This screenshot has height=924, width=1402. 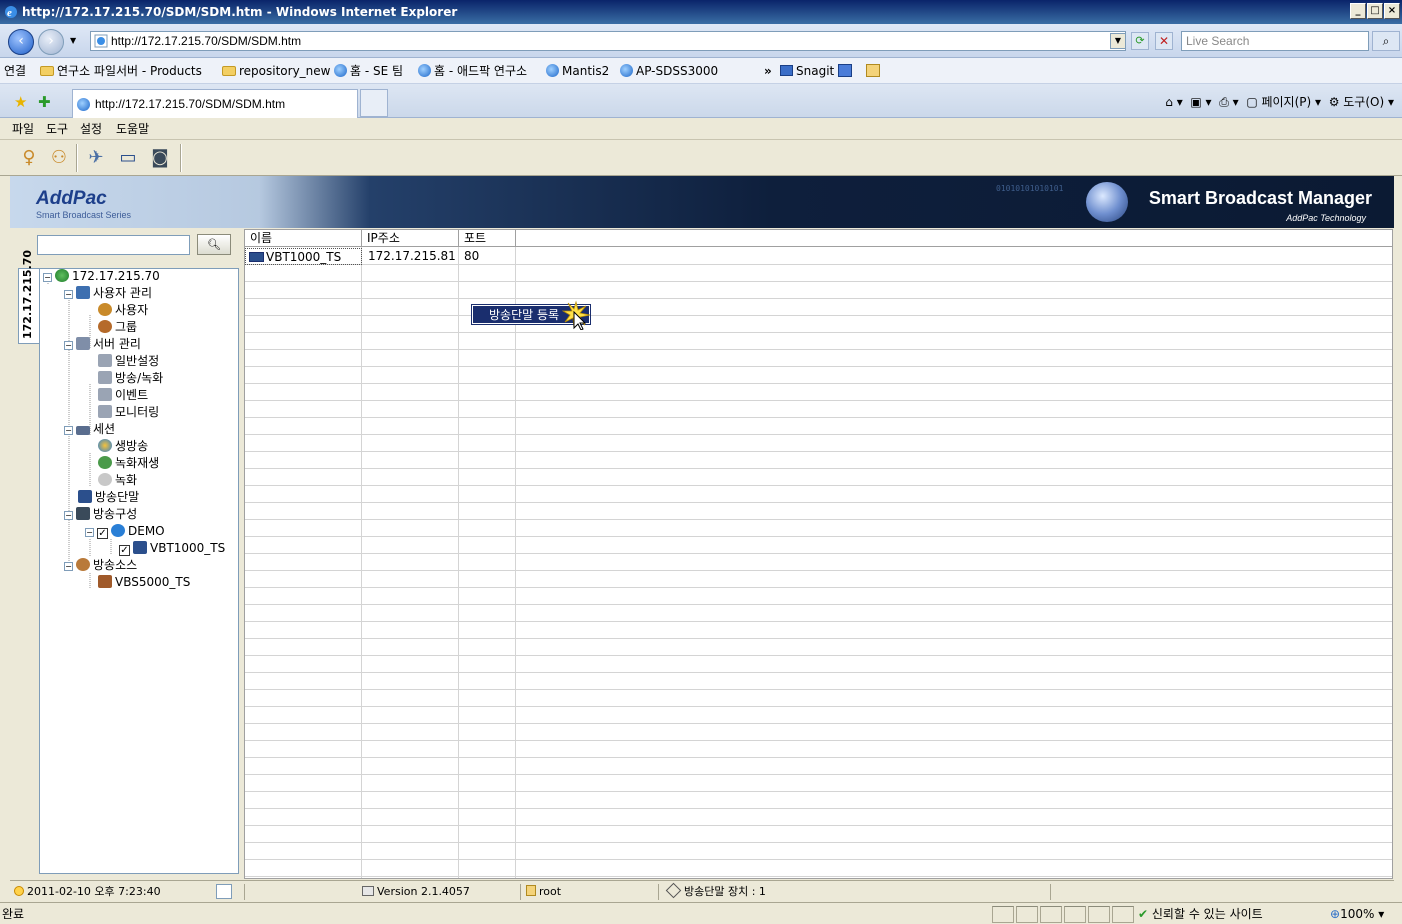 I want to click on clock-icon, so click(x=19, y=891).